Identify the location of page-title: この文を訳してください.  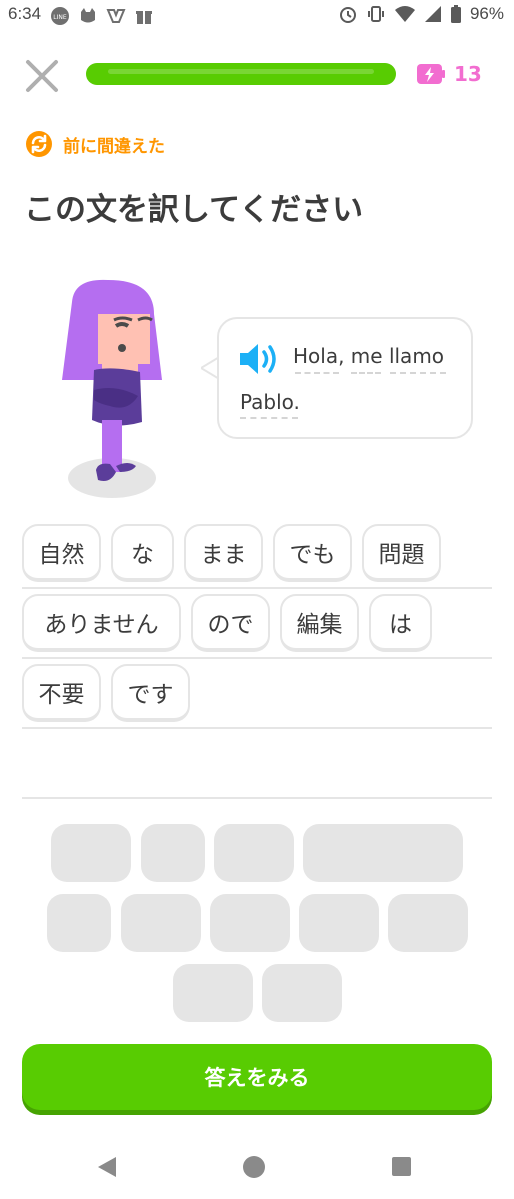
(194, 210).